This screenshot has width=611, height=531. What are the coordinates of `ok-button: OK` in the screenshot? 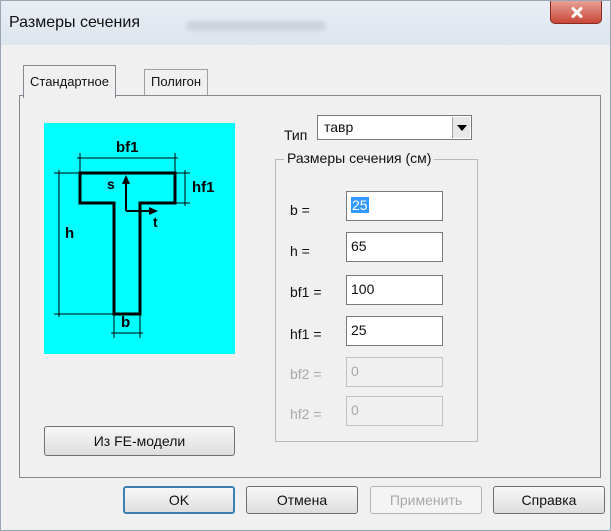 It's located at (179, 500).